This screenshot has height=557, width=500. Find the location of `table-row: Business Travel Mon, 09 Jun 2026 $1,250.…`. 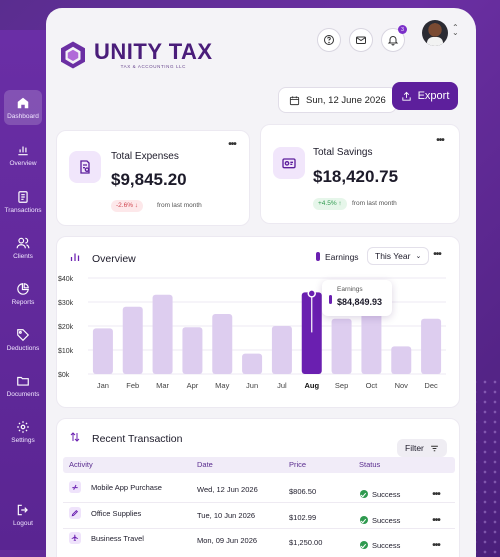

table-row: Business Travel Mon, 09 Jun 2026 $1,250.… is located at coordinates (259, 543).